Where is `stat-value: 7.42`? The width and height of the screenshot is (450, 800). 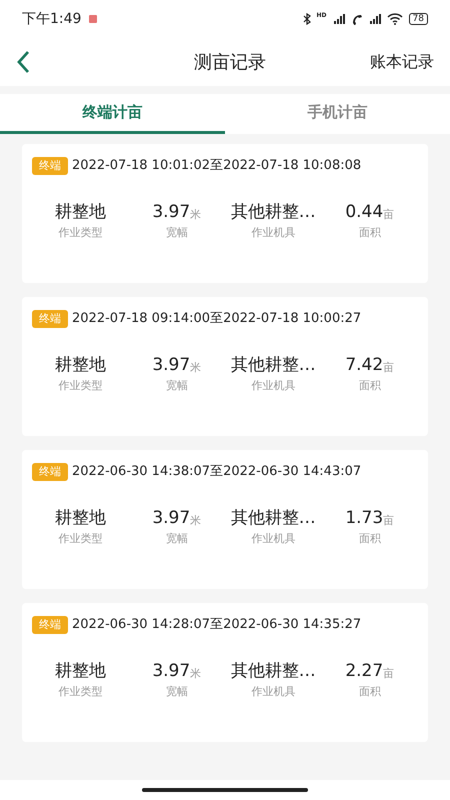
stat-value: 7.42 is located at coordinates (364, 365).